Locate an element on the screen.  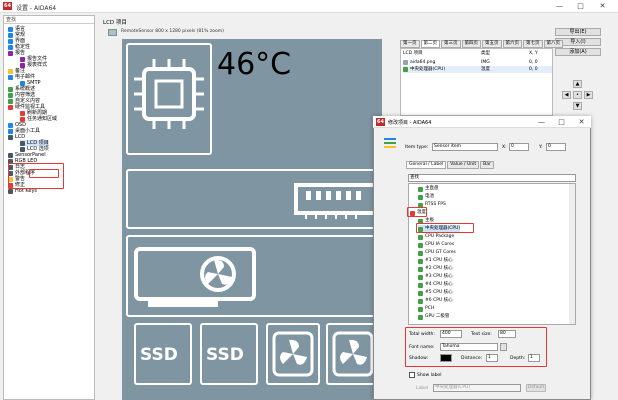
cpu-chip-icon is located at coordinates (169, 94).